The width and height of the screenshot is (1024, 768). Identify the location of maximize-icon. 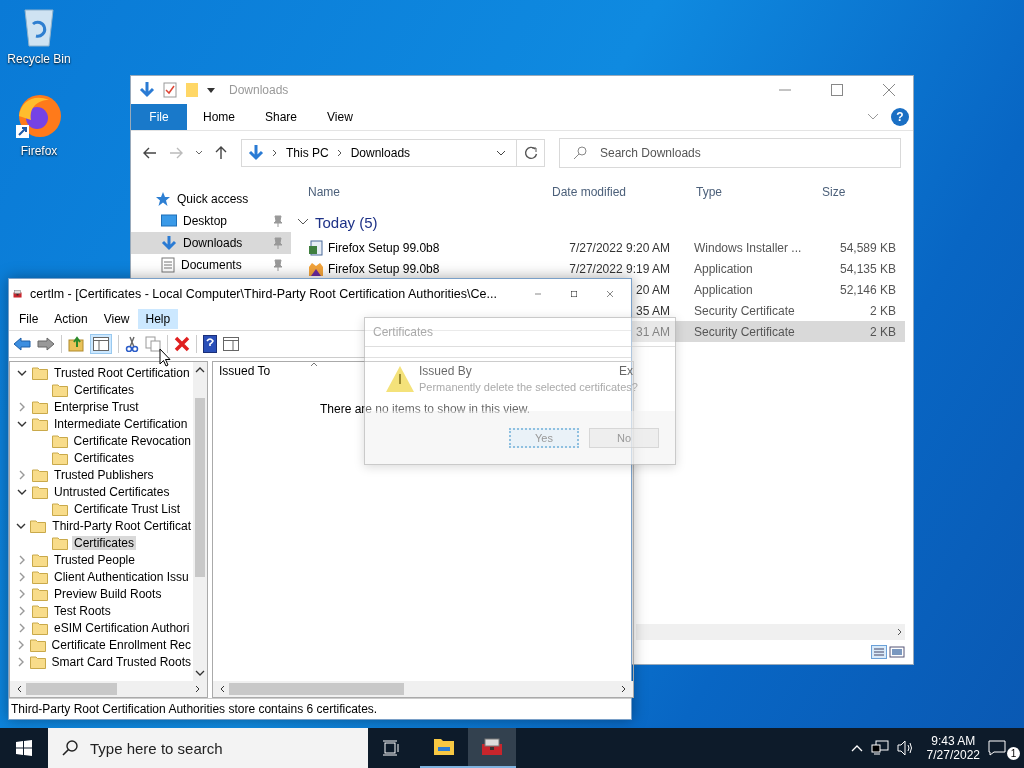
(837, 90).